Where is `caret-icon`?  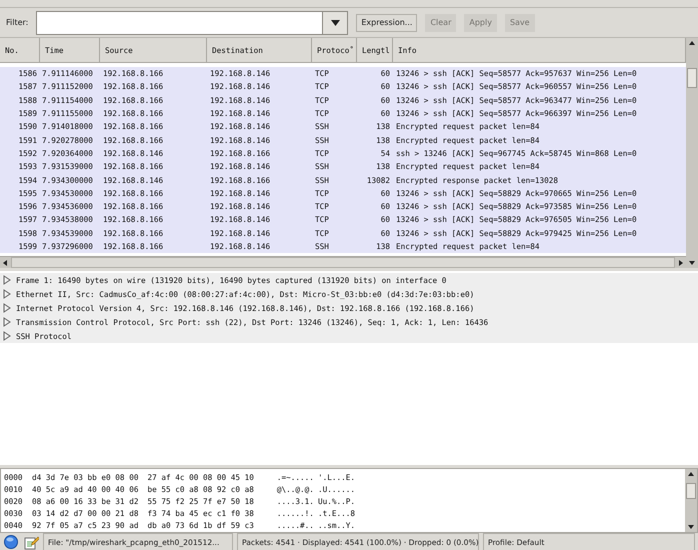
caret-icon is located at coordinates (335, 23).